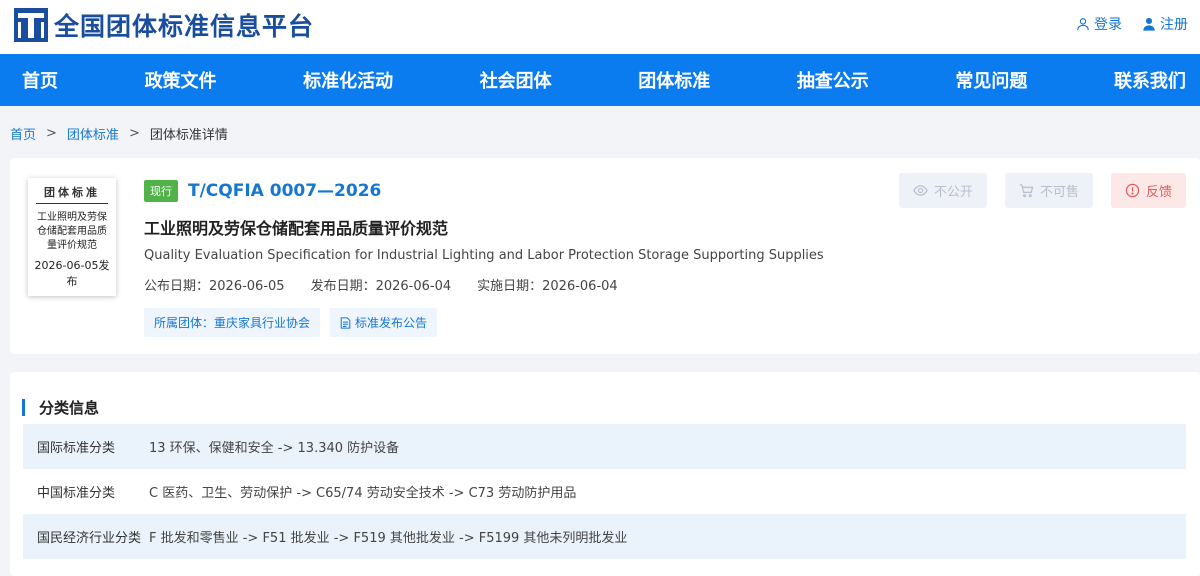 The width and height of the screenshot is (1200, 576). Describe the element at coordinates (604, 446) in the screenshot. I see `classification-row-ics: 国际标准分类 13 环保、保健和安全 -> 13.340 防护设备` at that location.